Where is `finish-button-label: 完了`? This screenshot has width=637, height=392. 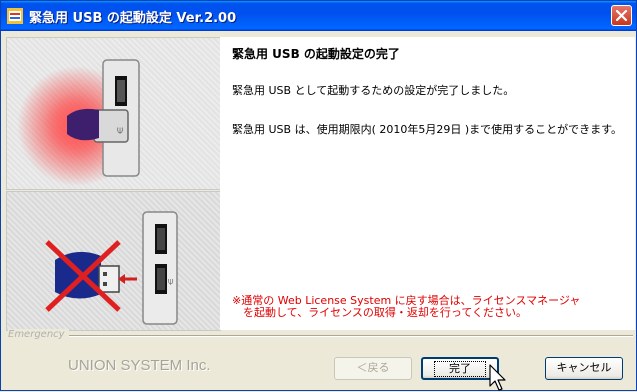 finish-button-label: 完了 is located at coordinates (460, 369).